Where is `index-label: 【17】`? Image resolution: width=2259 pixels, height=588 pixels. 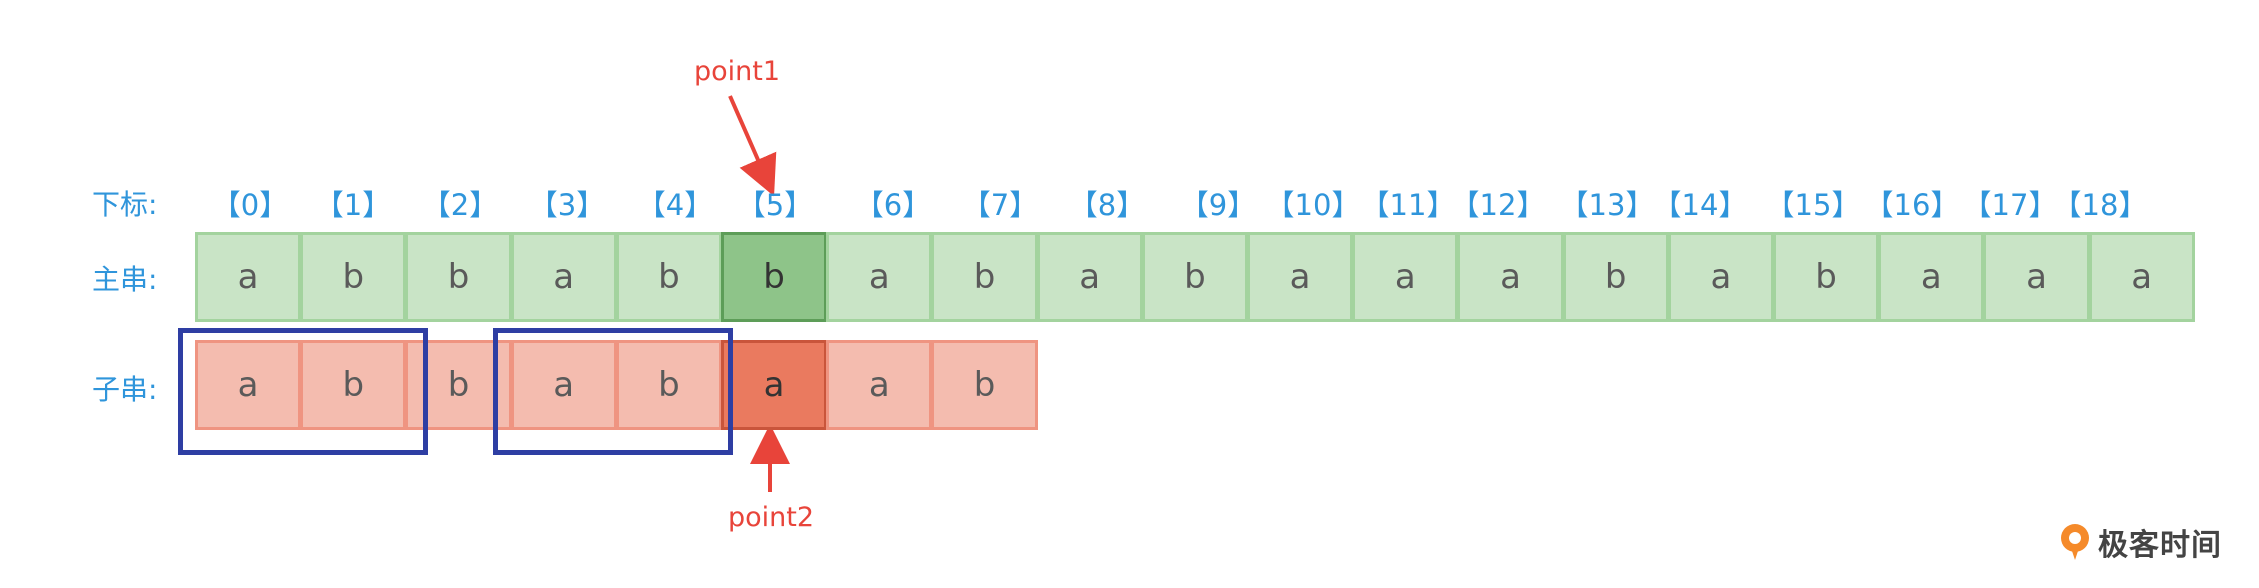 index-label: 【17】 is located at coordinates (2010, 205).